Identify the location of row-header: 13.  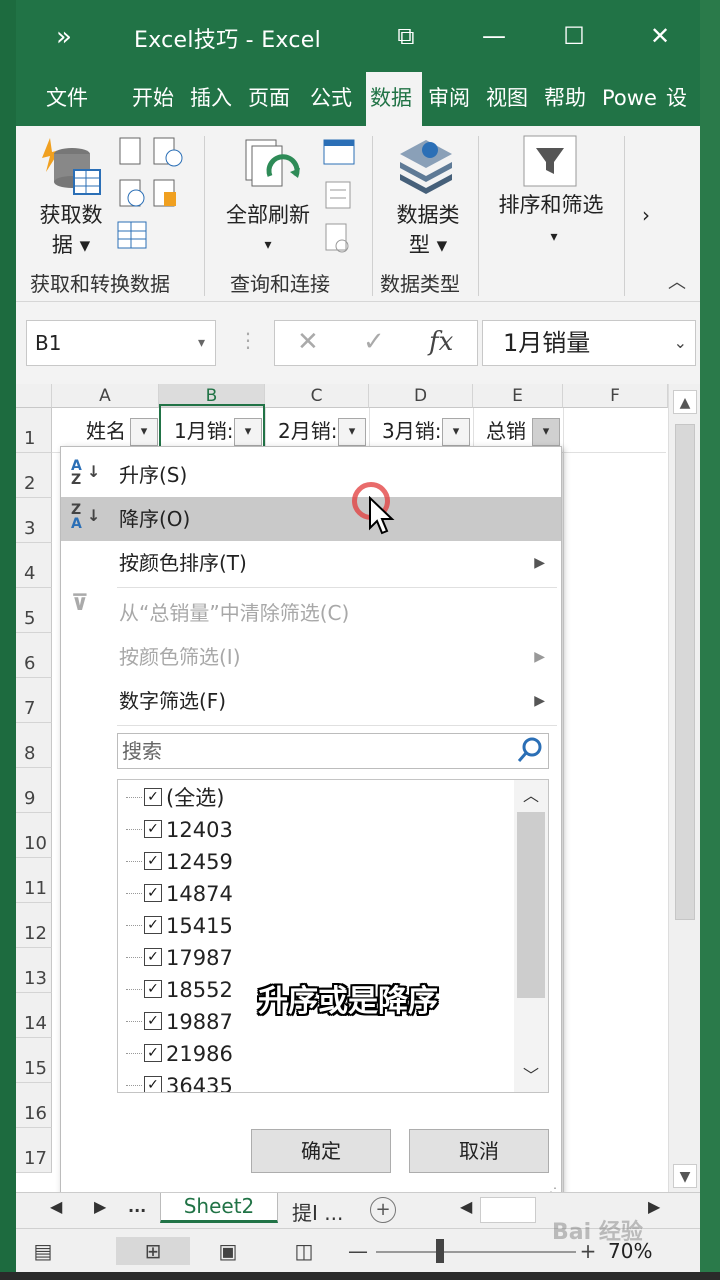
(34, 970).